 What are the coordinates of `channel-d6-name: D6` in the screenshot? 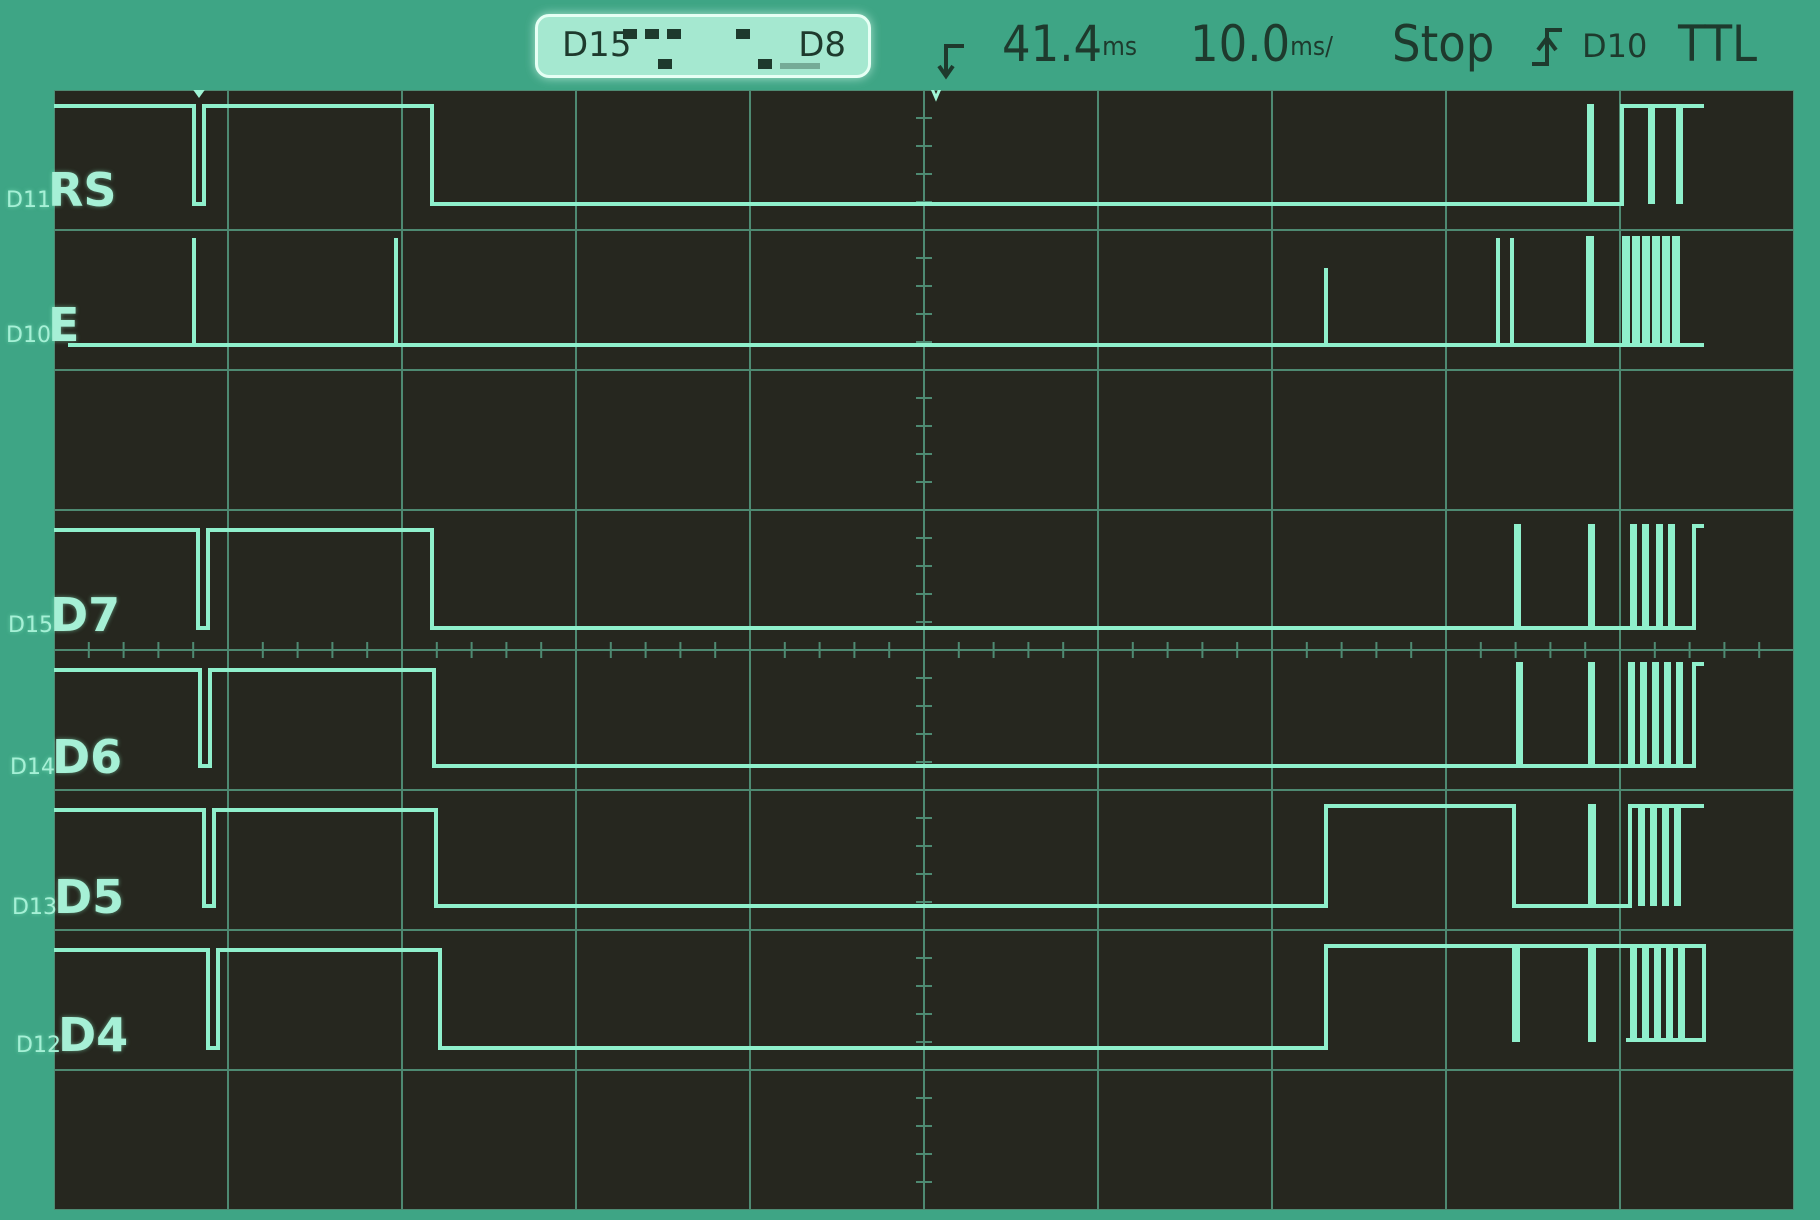 It's located at (87, 757).